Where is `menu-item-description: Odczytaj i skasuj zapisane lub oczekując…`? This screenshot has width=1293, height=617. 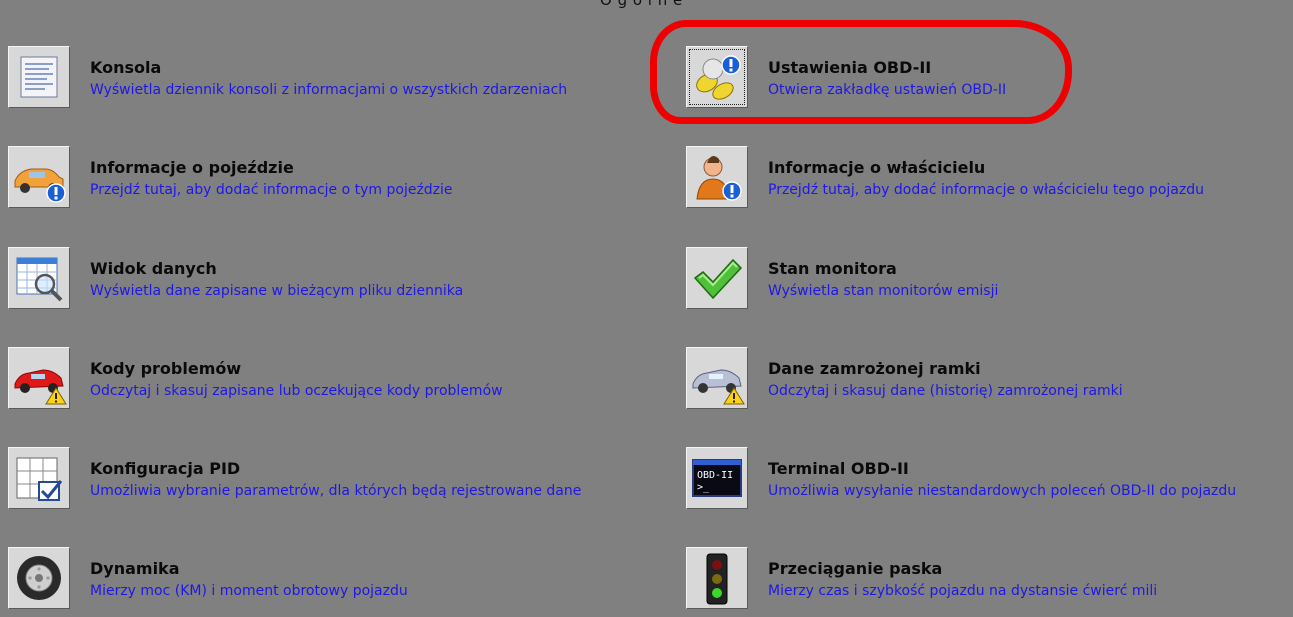 menu-item-description: Odczytaj i skasuj zapisane lub oczekując… is located at coordinates (296, 391).